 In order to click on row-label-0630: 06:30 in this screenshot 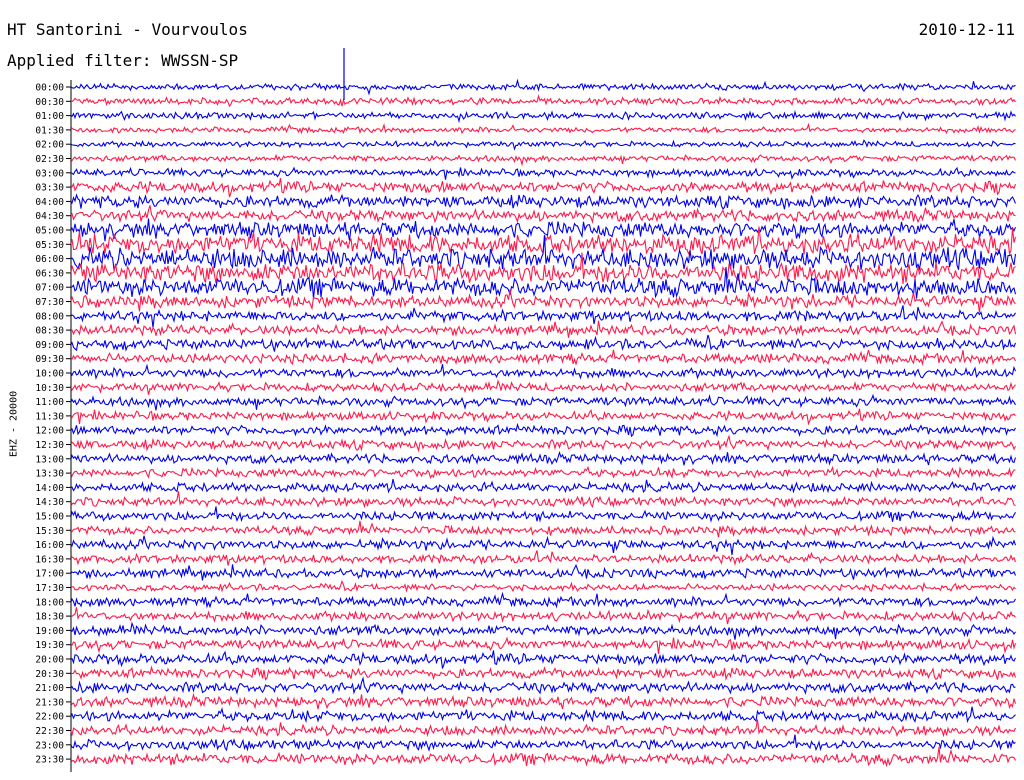, I will do `click(49, 273)`.